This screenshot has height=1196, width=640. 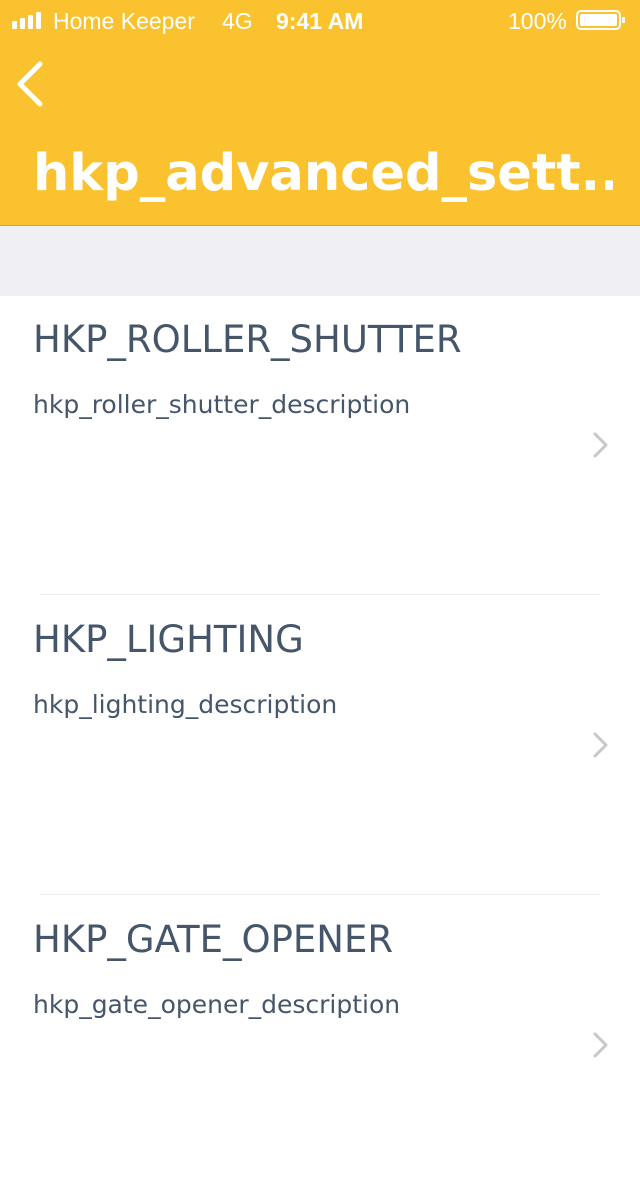 What do you see at coordinates (213, 939) in the screenshot?
I see `list-item-title: HKP_GATE_OPENER` at bounding box center [213, 939].